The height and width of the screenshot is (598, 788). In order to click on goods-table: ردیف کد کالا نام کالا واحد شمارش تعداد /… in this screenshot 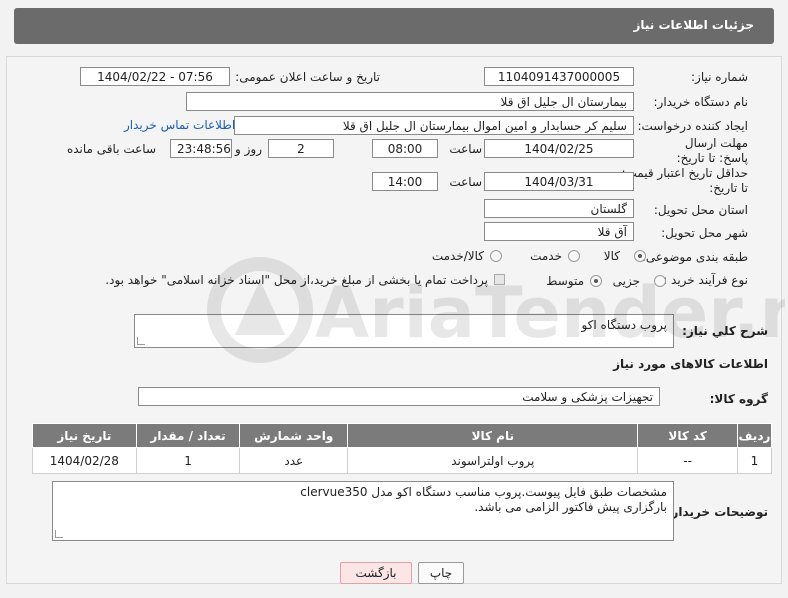, I will do `click(402, 448)`.